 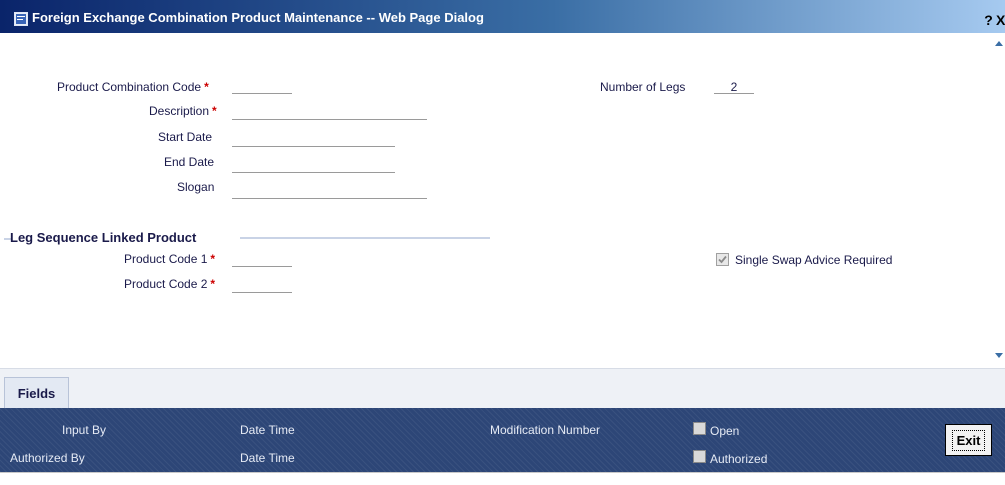 What do you see at coordinates (734, 87) in the screenshot?
I see `number-of-legs-input` at bounding box center [734, 87].